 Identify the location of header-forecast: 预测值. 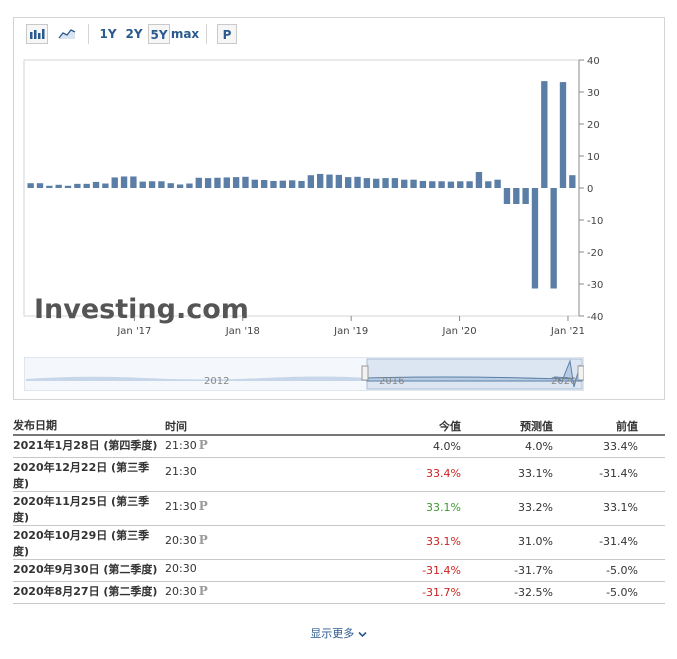
(536, 426).